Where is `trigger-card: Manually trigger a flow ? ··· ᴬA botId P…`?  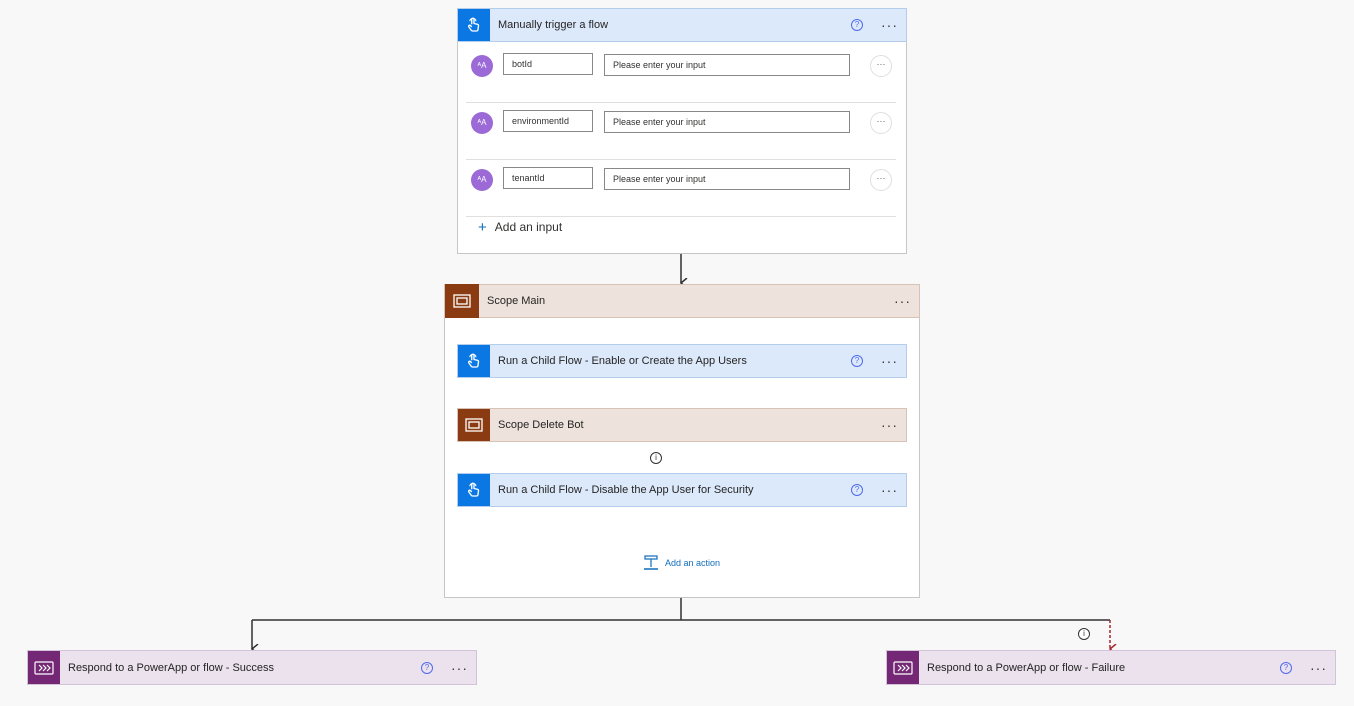
trigger-card: Manually trigger a flow ? ··· ᴬA botId P… is located at coordinates (682, 131).